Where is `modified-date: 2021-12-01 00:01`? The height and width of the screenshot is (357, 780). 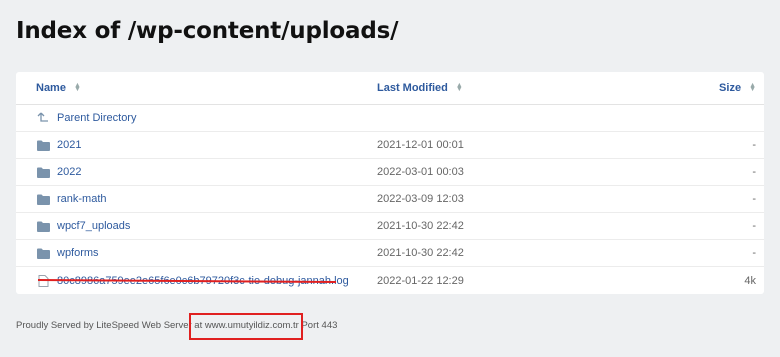 modified-date: 2021-12-01 00:01 is located at coordinates (420, 145).